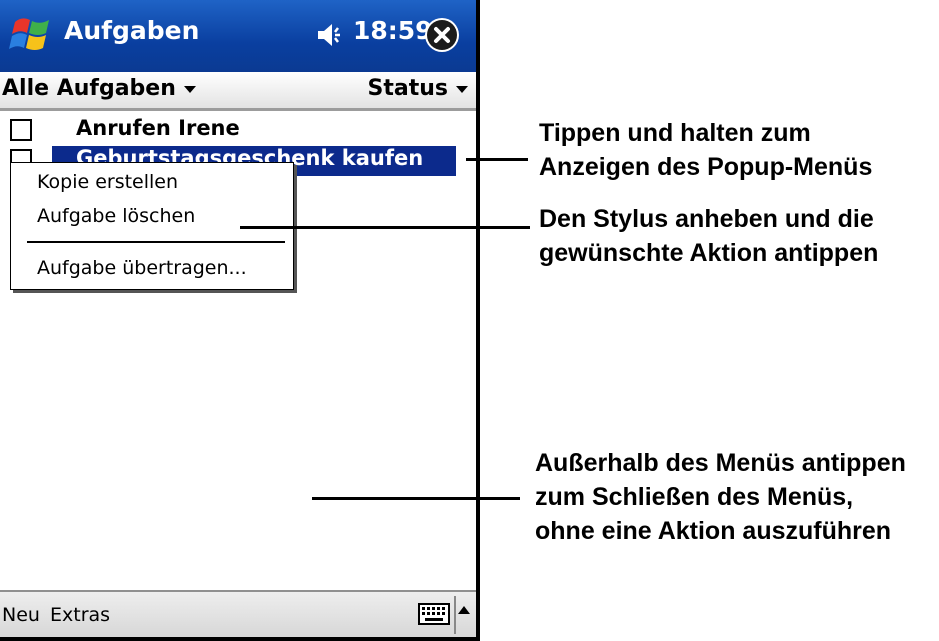 The image size is (939, 641). I want to click on menu-new: Neu, so click(21, 615).